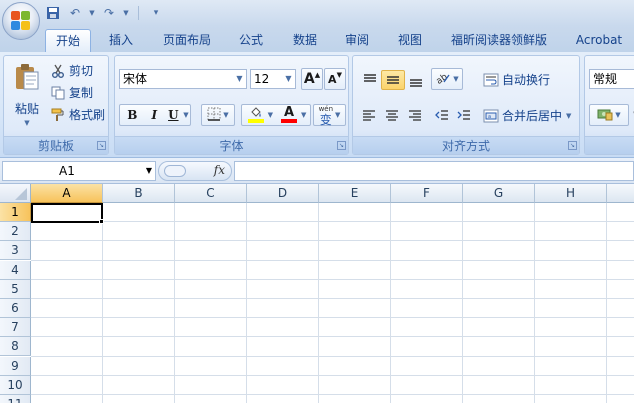 Image resolution: width=634 pixels, height=403 pixels. What do you see at coordinates (27, 95) in the screenshot?
I see `paste-button: 粘贴 ▼` at bounding box center [27, 95].